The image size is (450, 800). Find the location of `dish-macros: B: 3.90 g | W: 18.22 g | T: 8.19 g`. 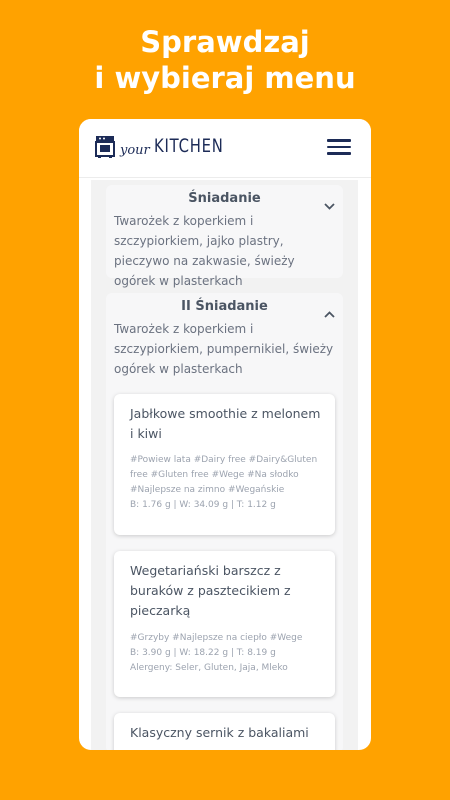

dish-macros: B: 3.90 g | W: 18.22 g | T: 8.19 g is located at coordinates (203, 653).